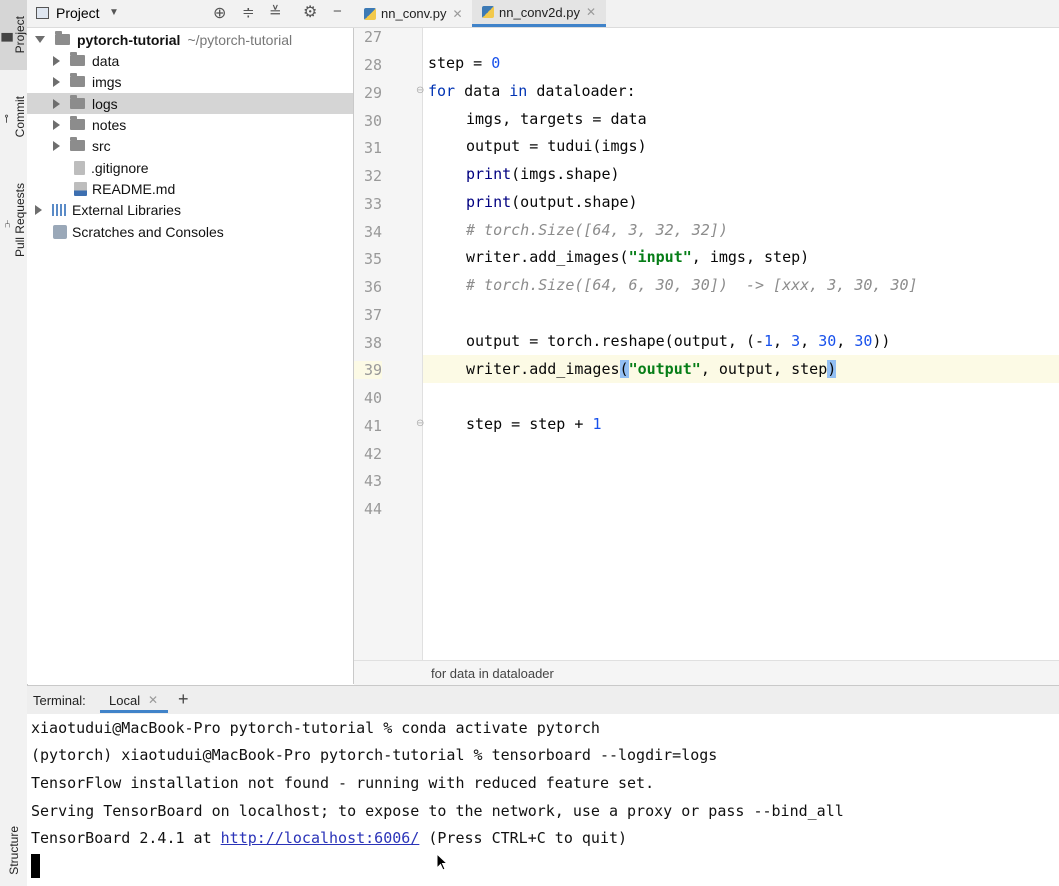 The width and height of the screenshot is (1059, 886). What do you see at coordinates (148, 231) in the screenshot?
I see `tree-item-label: Scratches and Consoles` at bounding box center [148, 231].